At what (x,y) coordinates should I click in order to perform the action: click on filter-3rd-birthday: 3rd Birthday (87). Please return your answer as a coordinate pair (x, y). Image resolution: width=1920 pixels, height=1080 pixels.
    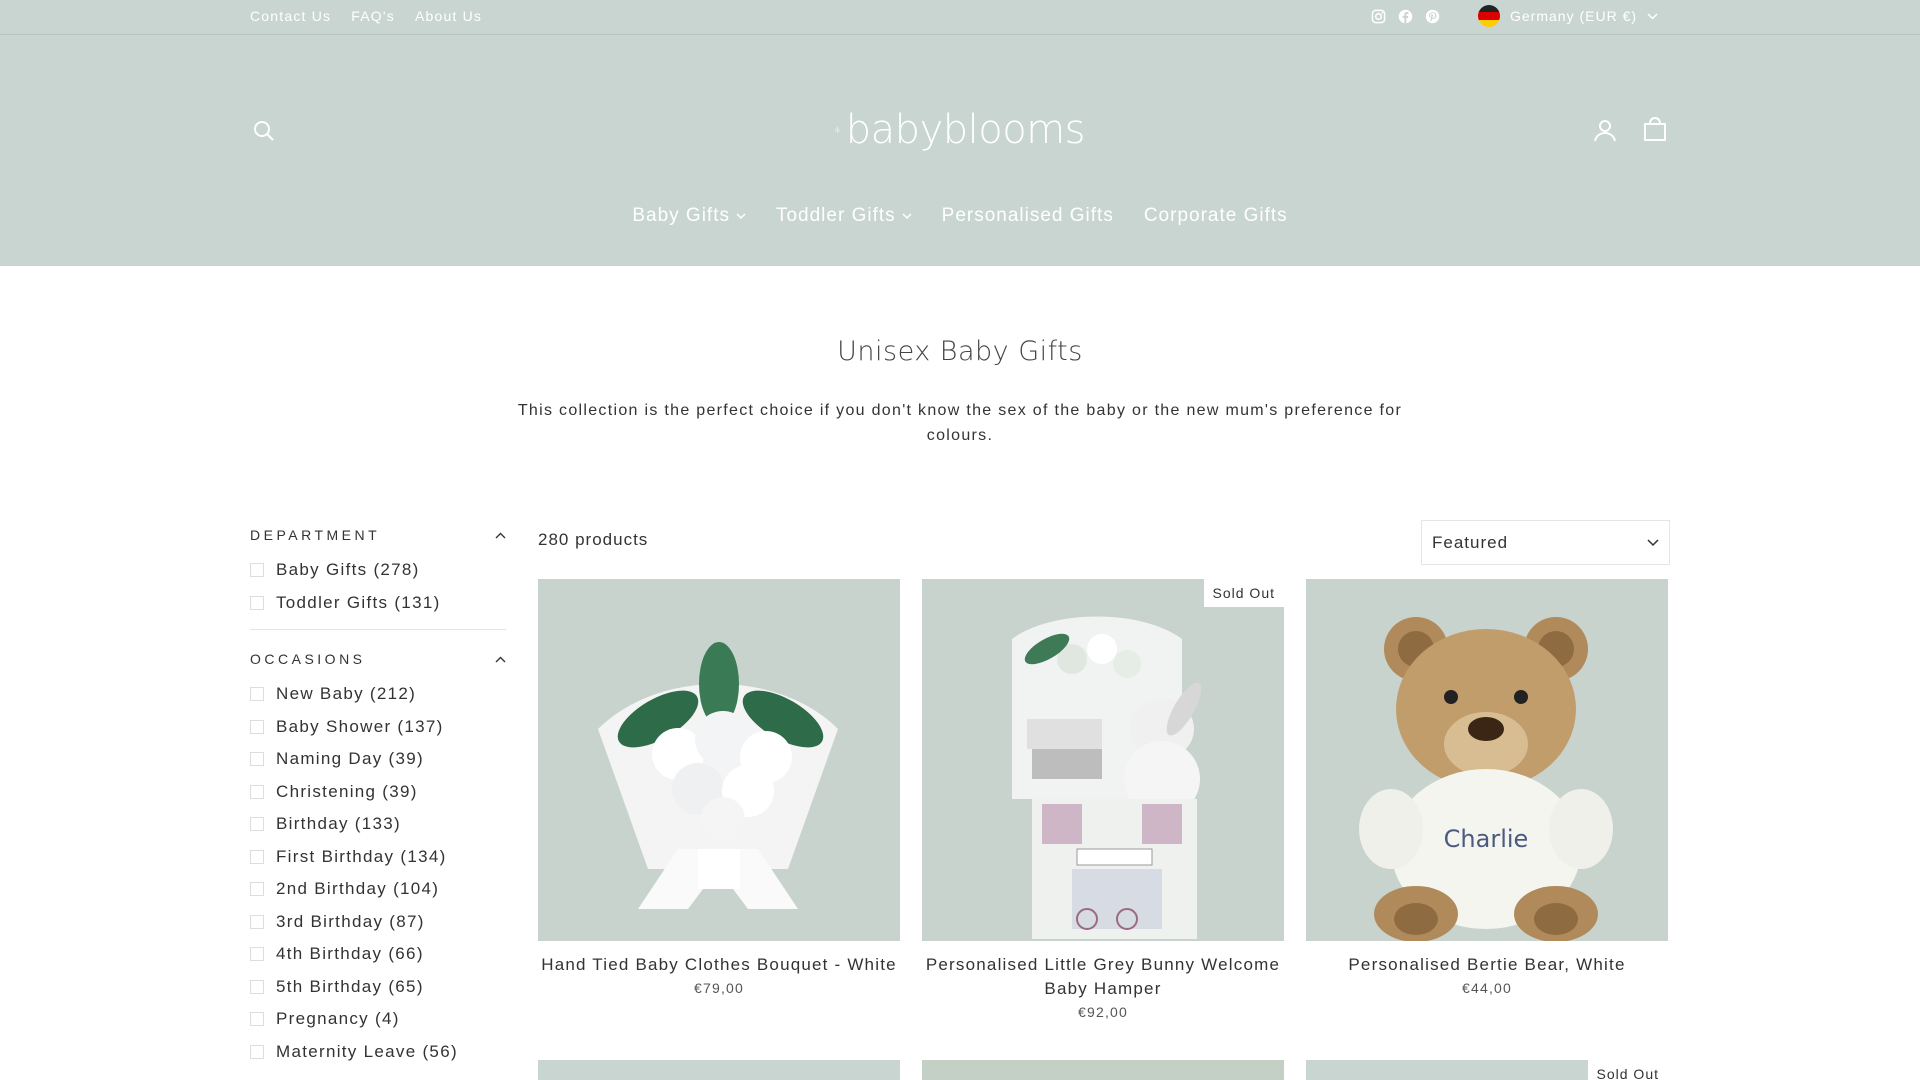
    Looking at the image, I should click on (378, 922).